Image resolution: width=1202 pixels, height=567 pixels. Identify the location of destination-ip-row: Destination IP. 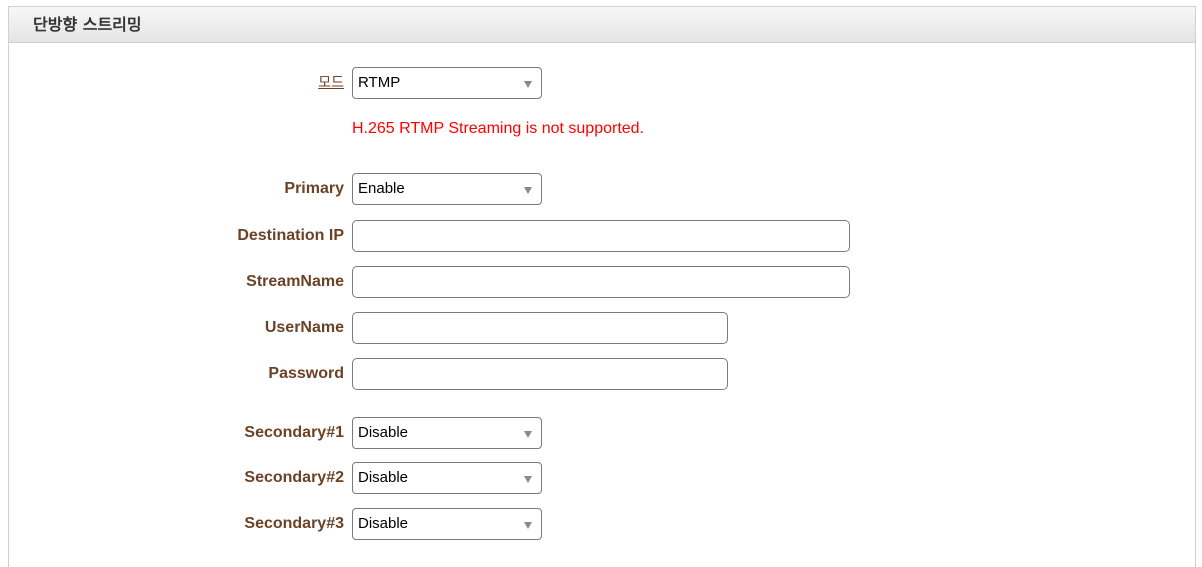
(602, 236).